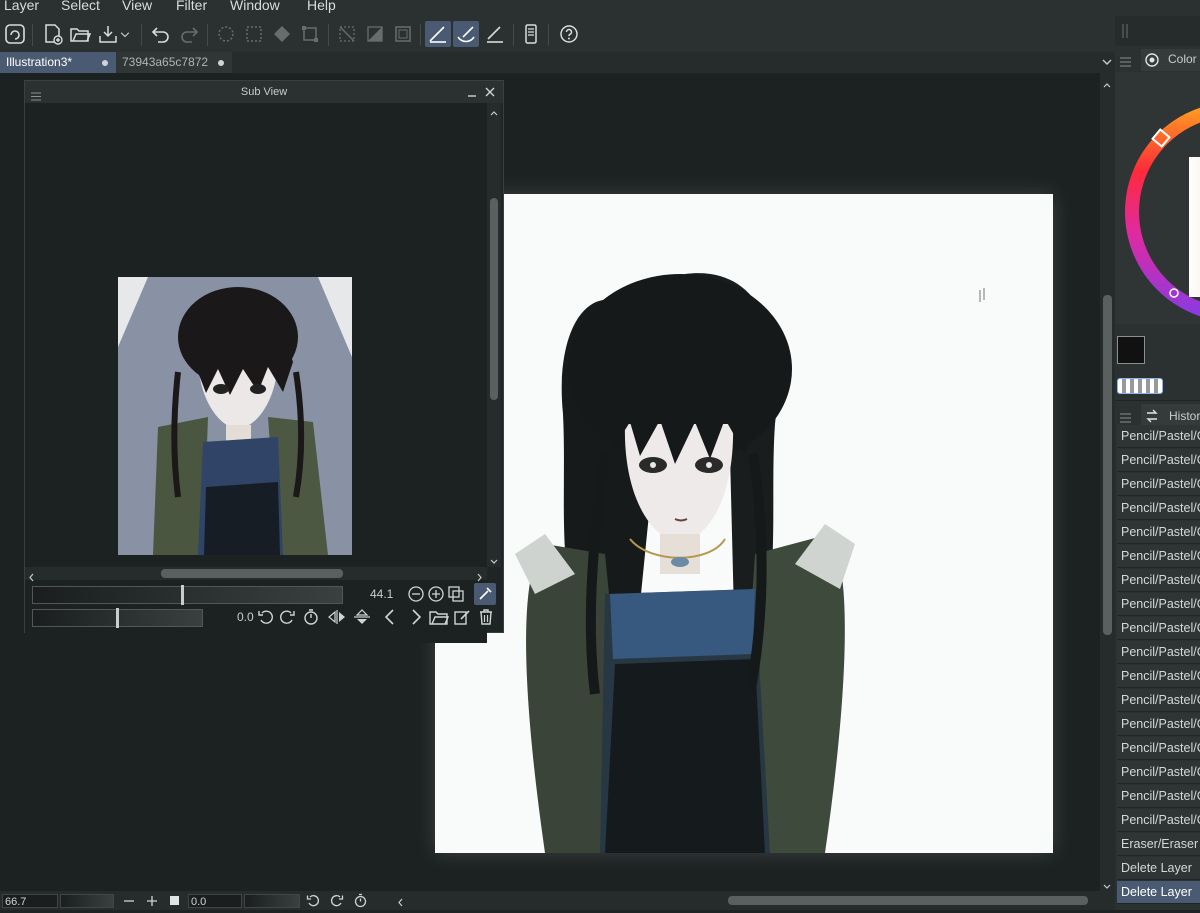 Image resolution: width=1200 pixels, height=913 pixels. What do you see at coordinates (1107, 884) in the screenshot?
I see `scroll-down-icon` at bounding box center [1107, 884].